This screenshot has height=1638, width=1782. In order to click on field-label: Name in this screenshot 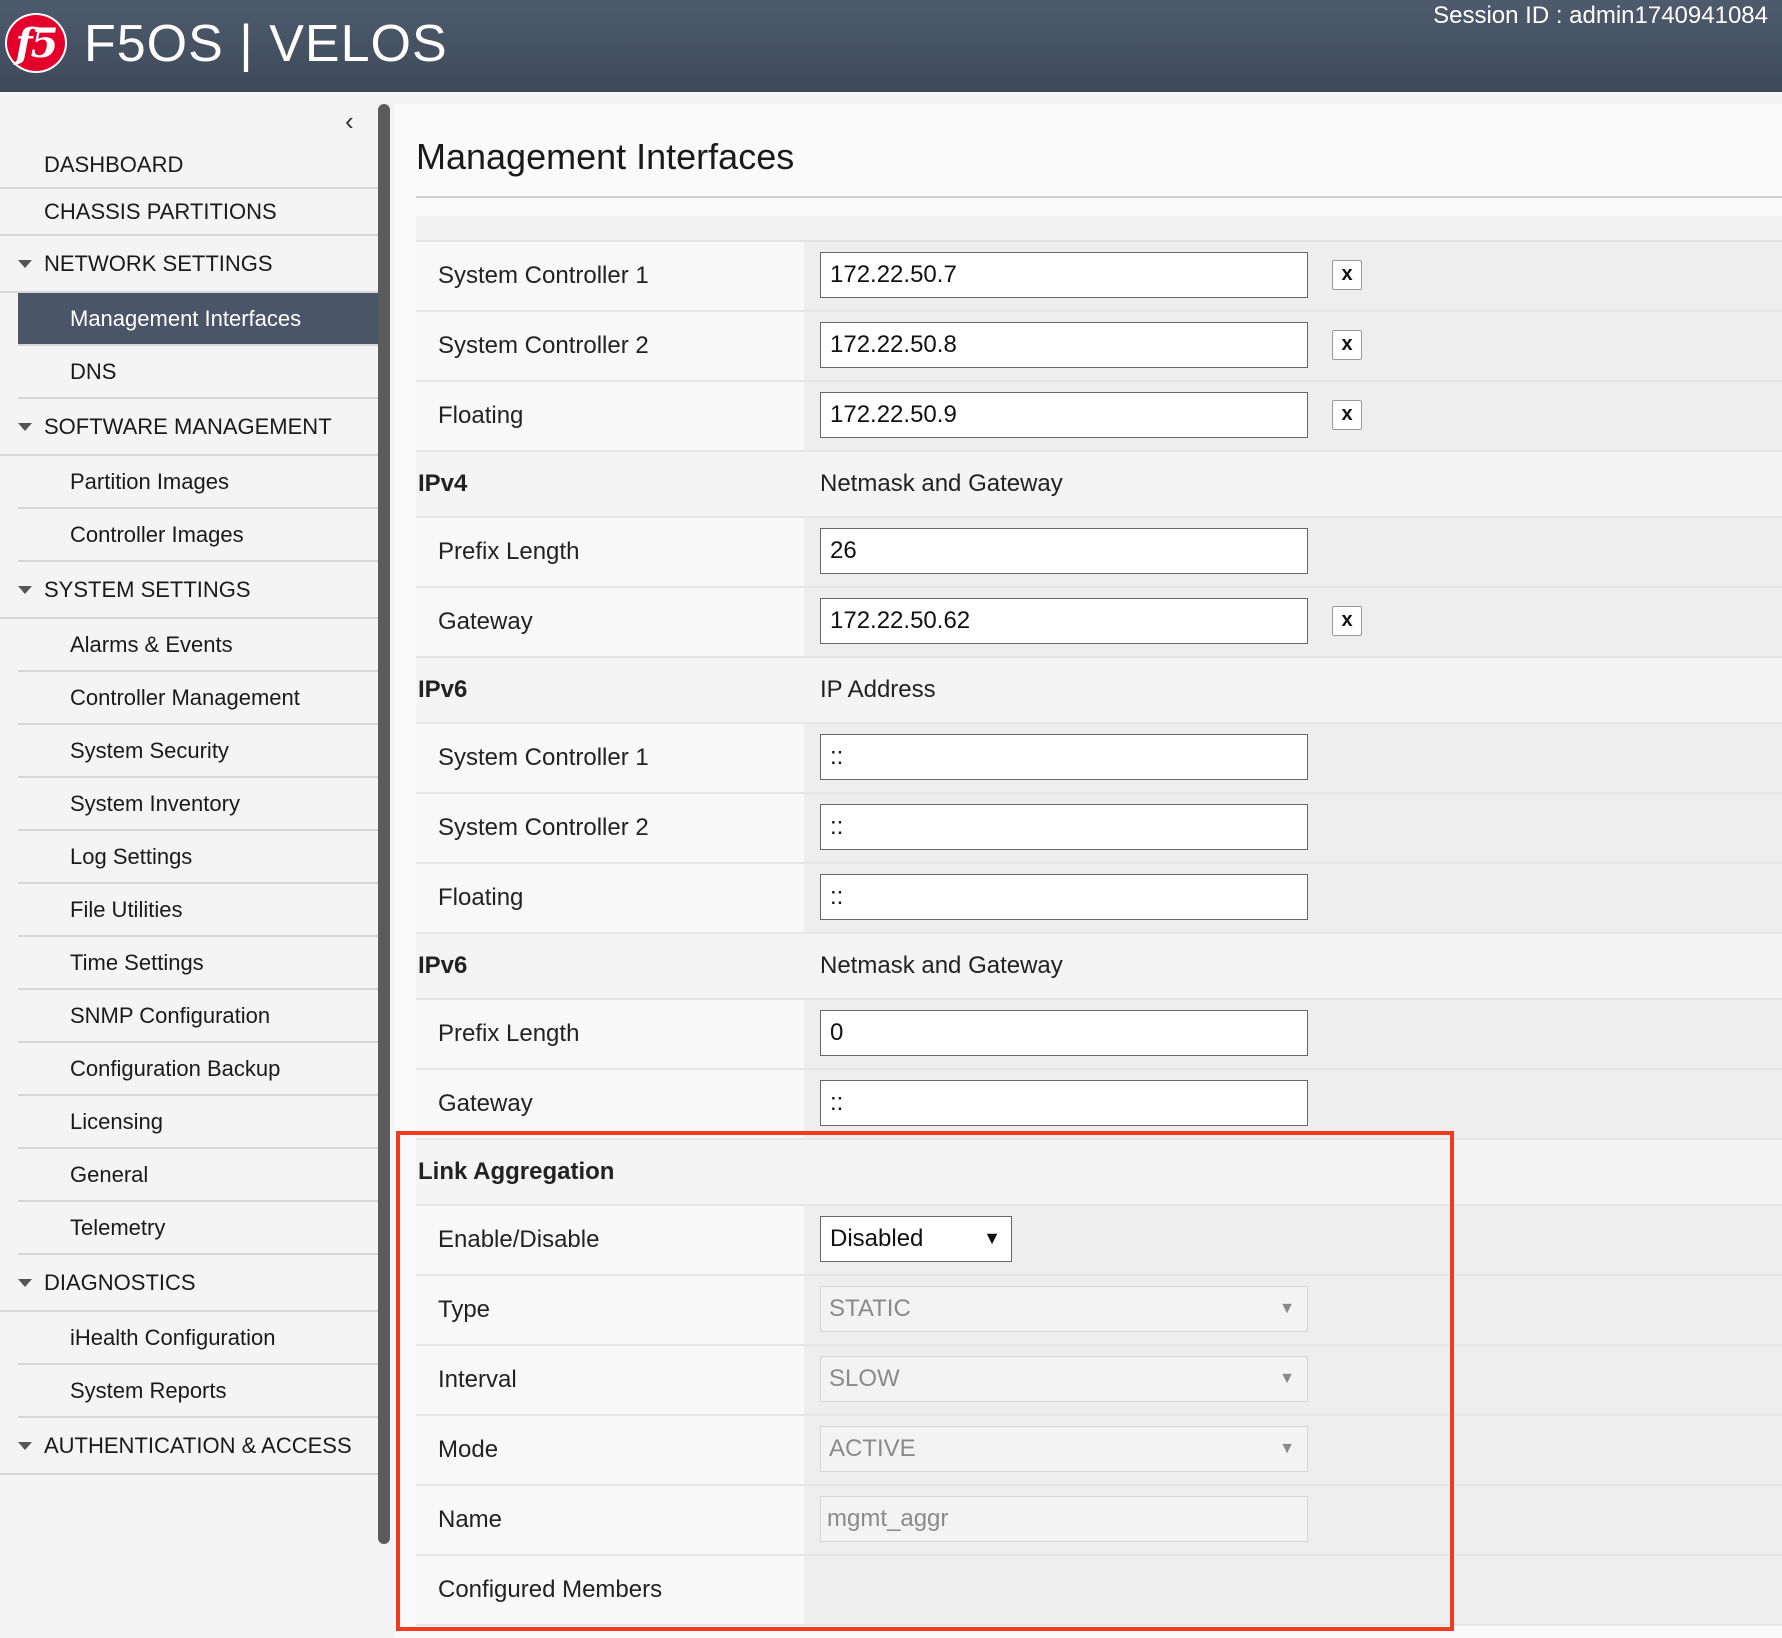, I will do `click(470, 1519)`.